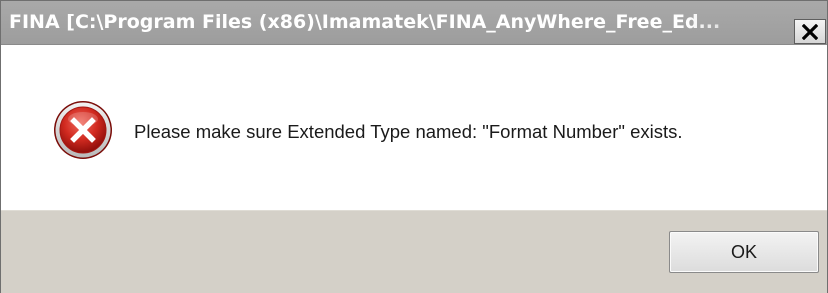 This screenshot has height=293, width=828. I want to click on close-icon, so click(810, 31).